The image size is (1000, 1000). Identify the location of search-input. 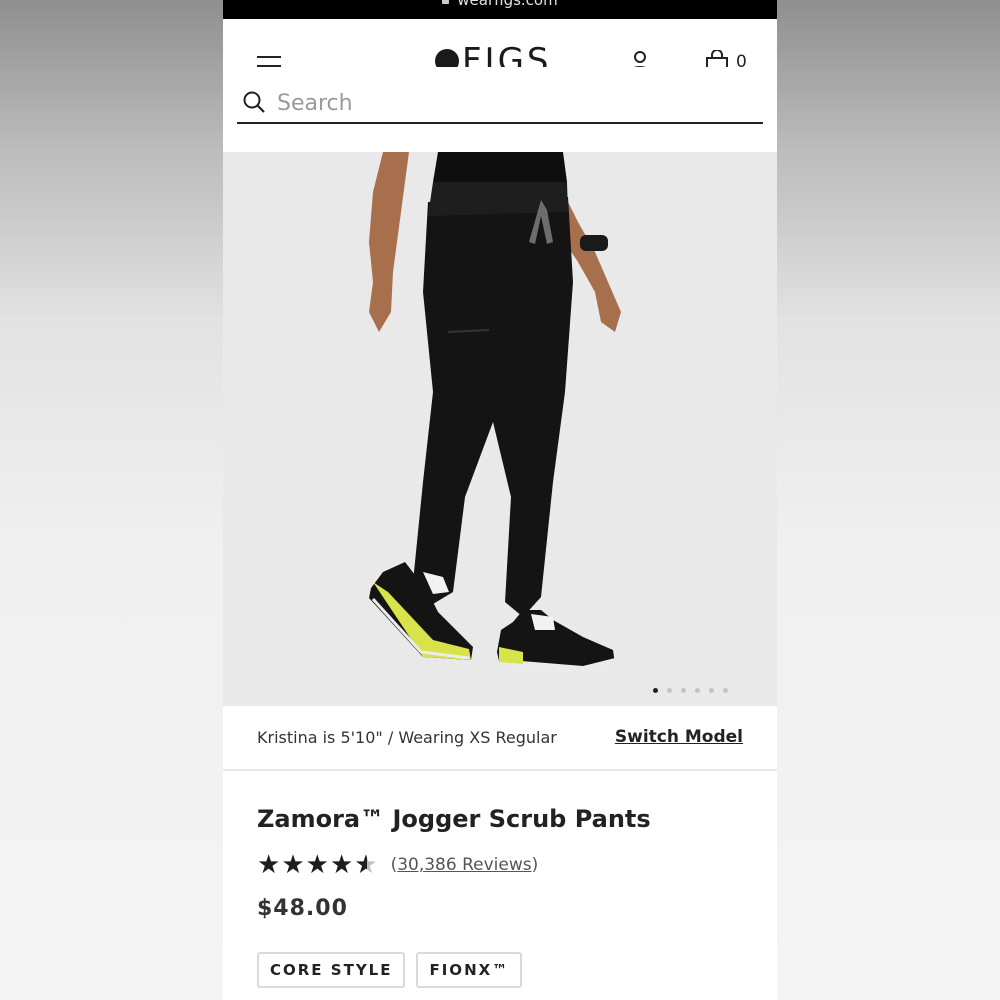
(512, 103).